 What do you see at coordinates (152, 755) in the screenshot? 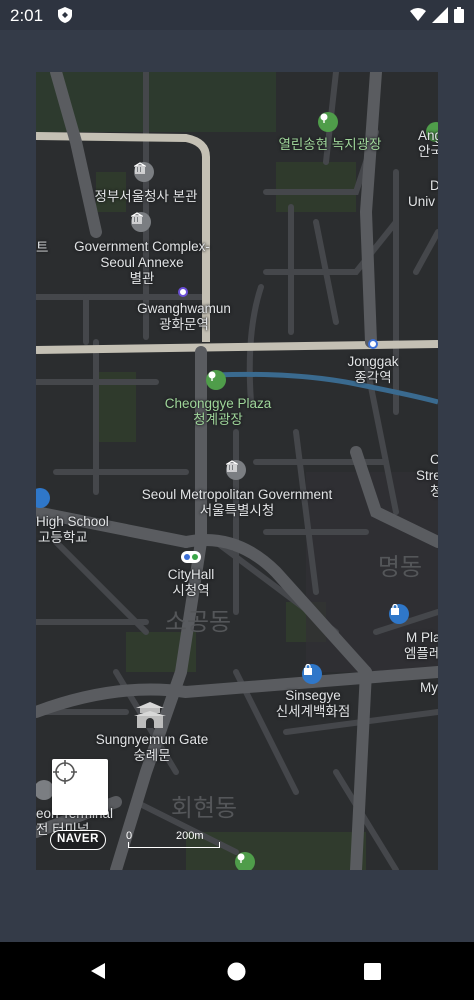
I see `map-label: 숭례문` at bounding box center [152, 755].